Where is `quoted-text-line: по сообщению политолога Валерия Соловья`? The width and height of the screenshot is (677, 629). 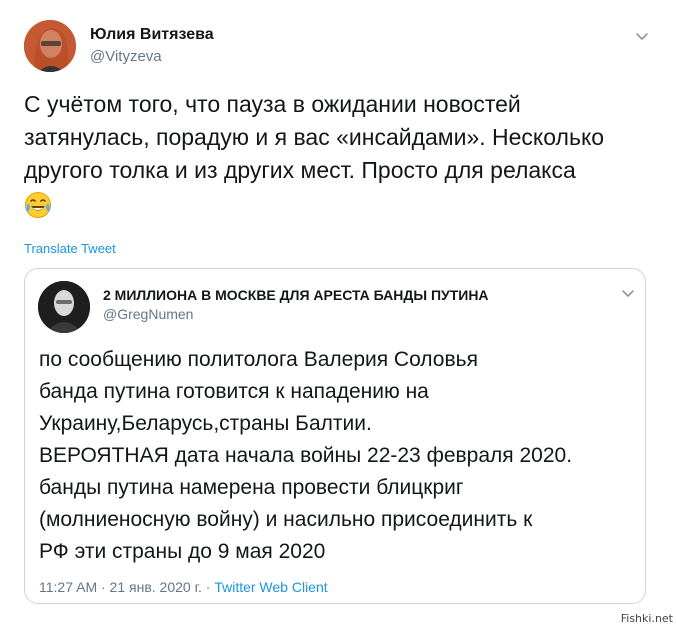 quoted-text-line: по сообщению политолога Валерия Соловья is located at coordinates (258, 359).